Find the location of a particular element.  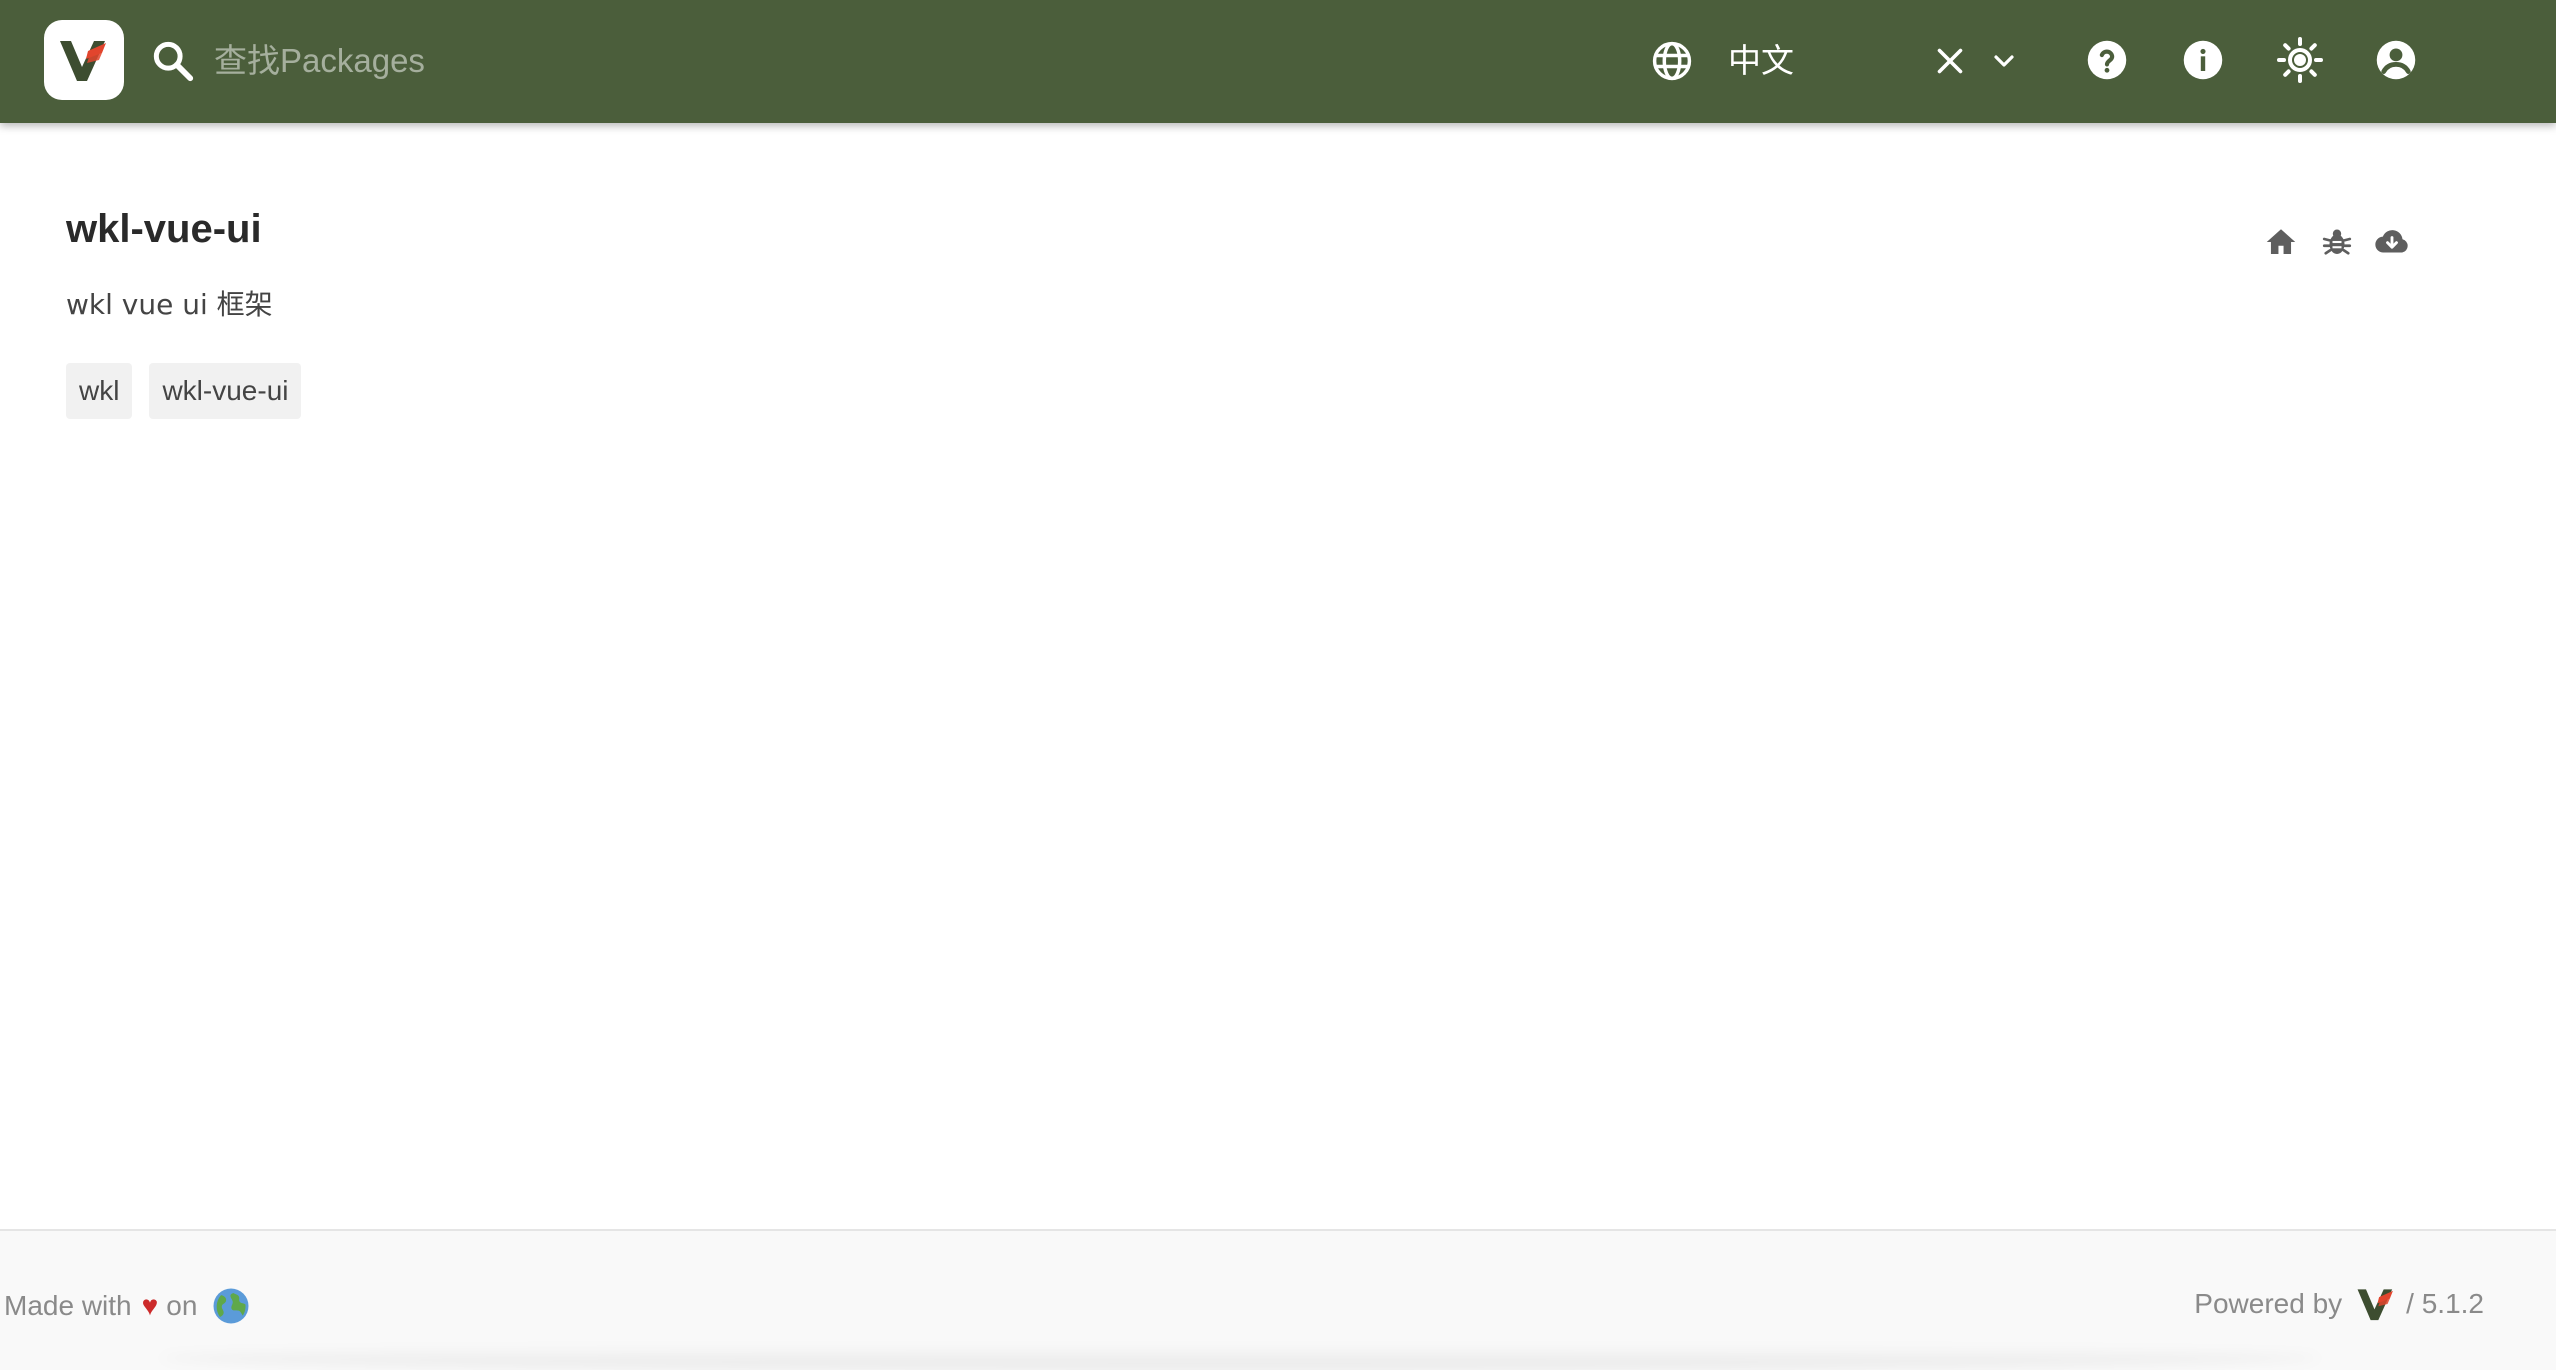

keyword-tag: wkl-vue-ui is located at coordinates (225, 391).